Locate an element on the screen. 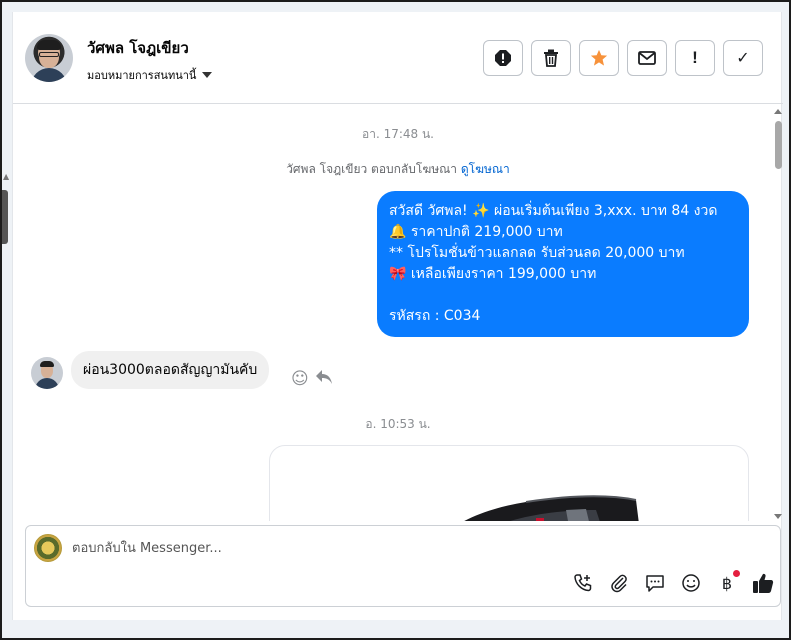  like-button is located at coordinates (763, 583).